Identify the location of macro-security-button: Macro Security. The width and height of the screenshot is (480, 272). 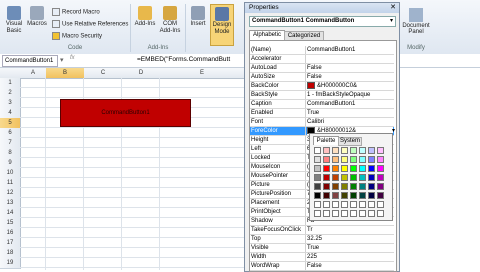
(77, 36).